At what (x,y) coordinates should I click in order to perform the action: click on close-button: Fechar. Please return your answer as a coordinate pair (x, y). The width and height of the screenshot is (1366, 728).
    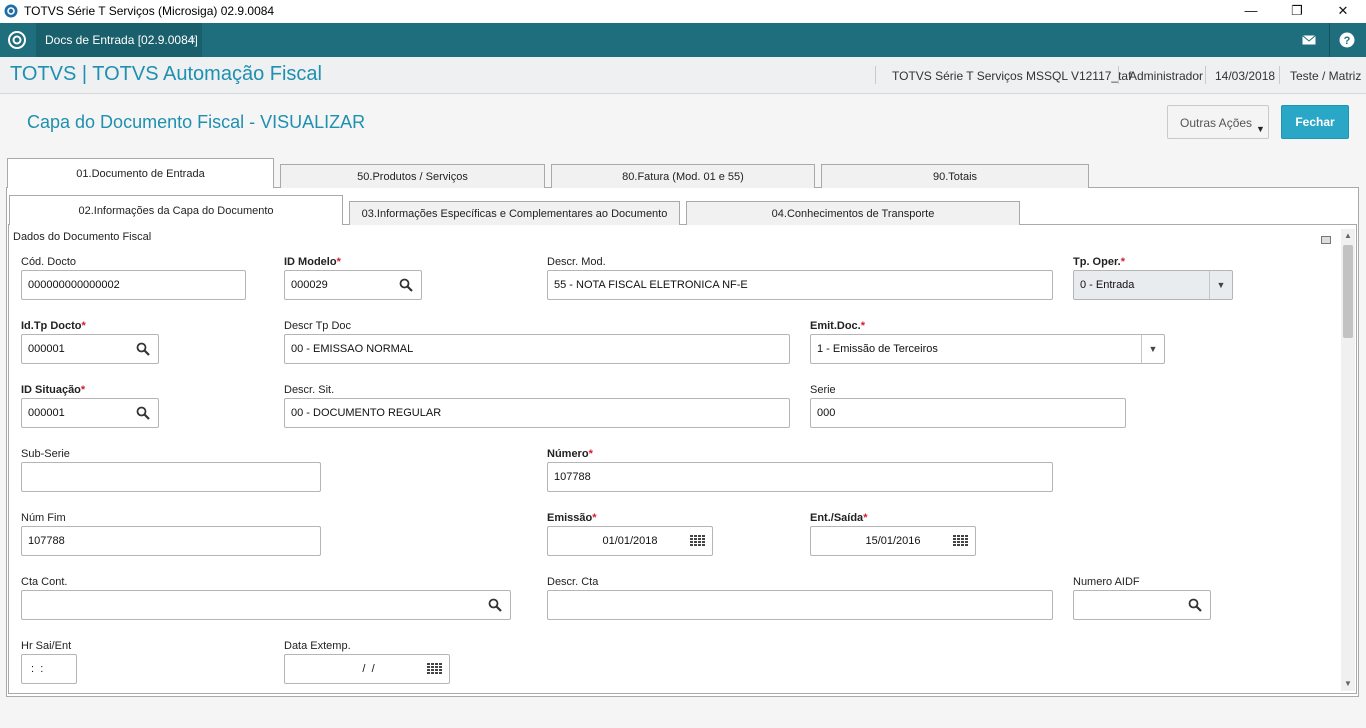
    Looking at the image, I should click on (1315, 122).